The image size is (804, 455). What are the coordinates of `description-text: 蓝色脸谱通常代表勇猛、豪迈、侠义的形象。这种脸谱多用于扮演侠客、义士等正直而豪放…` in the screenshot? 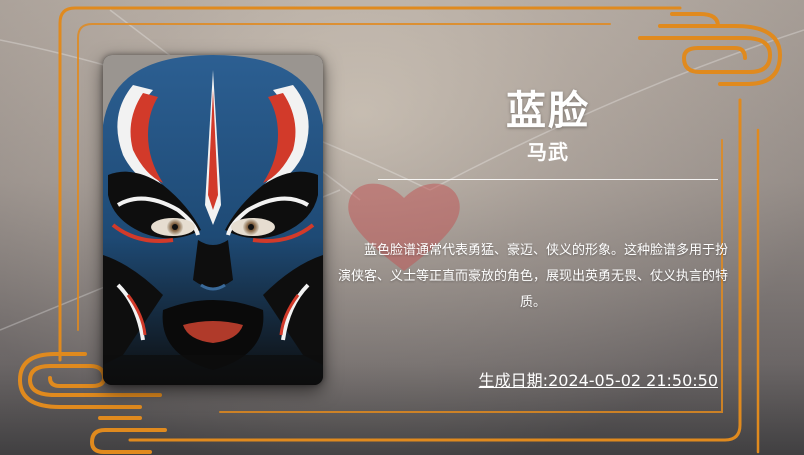 It's located at (532, 276).